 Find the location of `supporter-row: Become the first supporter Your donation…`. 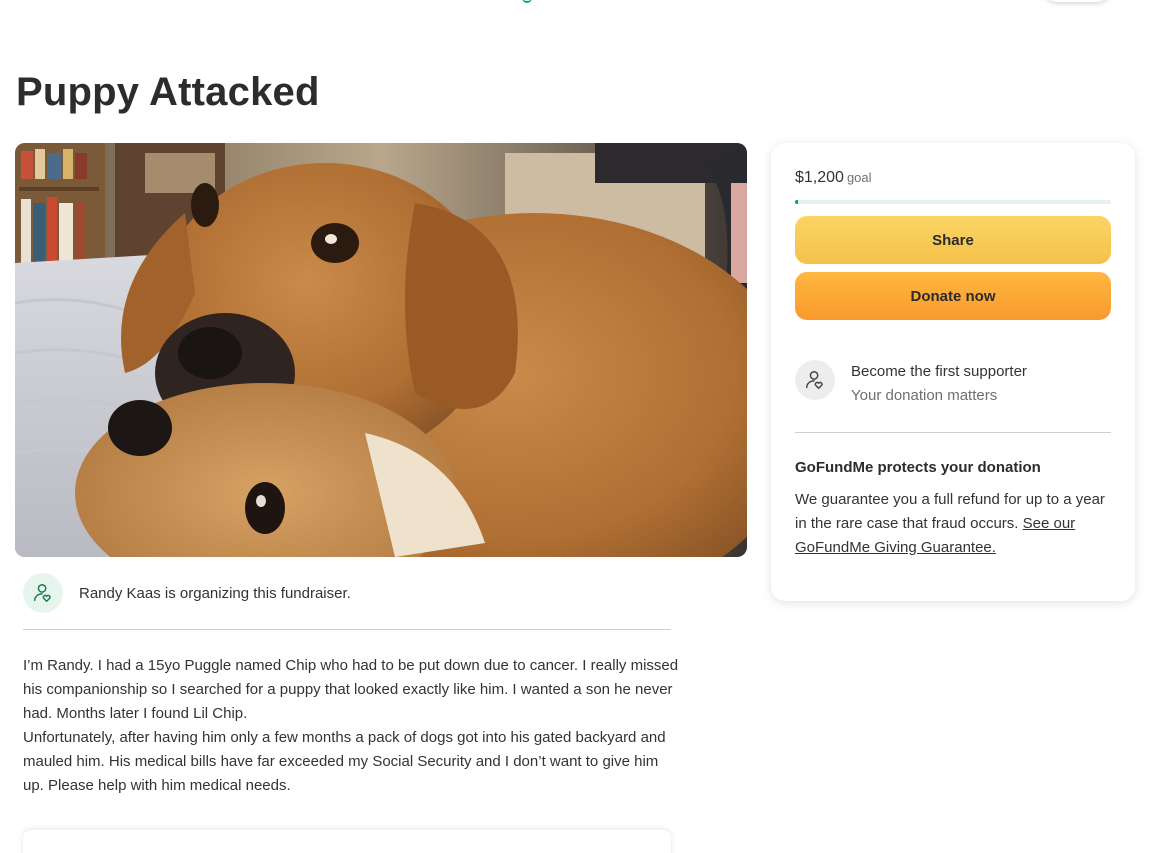

supporter-row: Become the first supporter Your donation… is located at coordinates (911, 383).